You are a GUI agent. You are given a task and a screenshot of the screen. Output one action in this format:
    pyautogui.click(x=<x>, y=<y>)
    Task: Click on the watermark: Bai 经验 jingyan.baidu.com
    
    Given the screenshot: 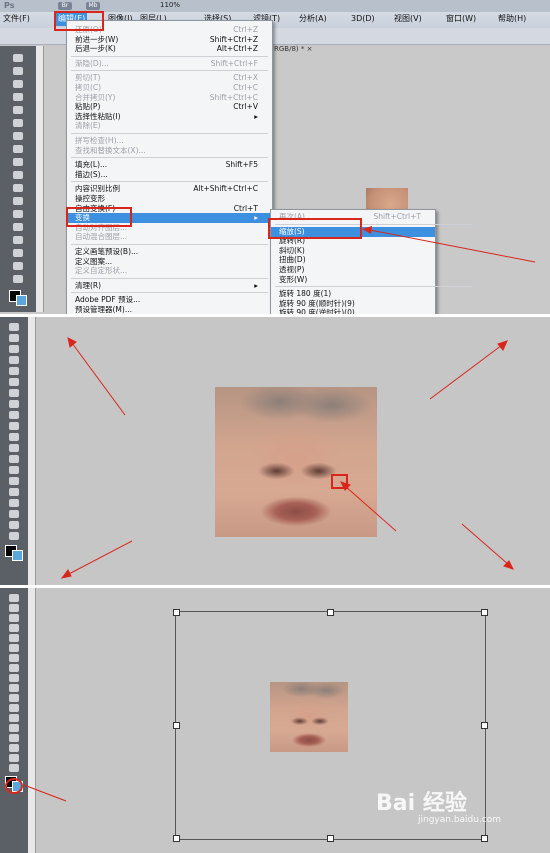 What is the action you would take?
    pyautogui.click(x=451, y=810)
    